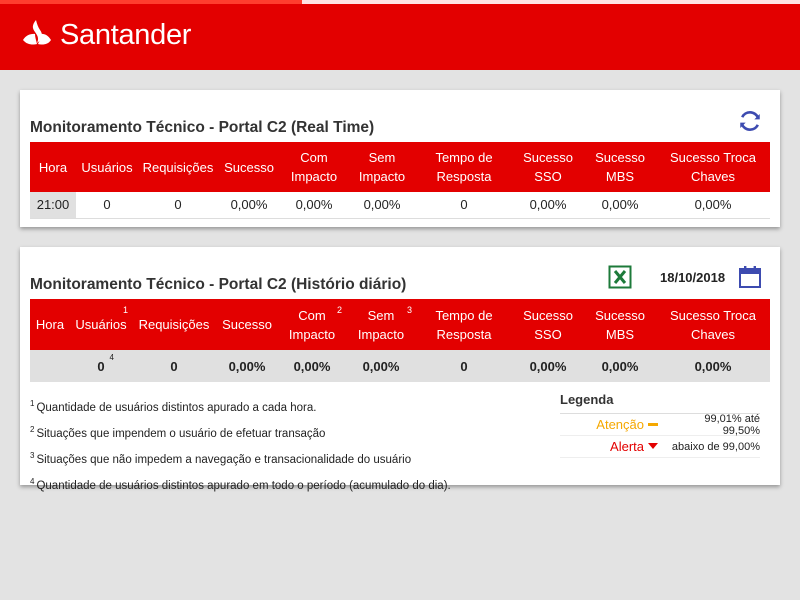 The width and height of the screenshot is (800, 600). What do you see at coordinates (111, 357) in the screenshot?
I see `footnote-ref-4: 4` at bounding box center [111, 357].